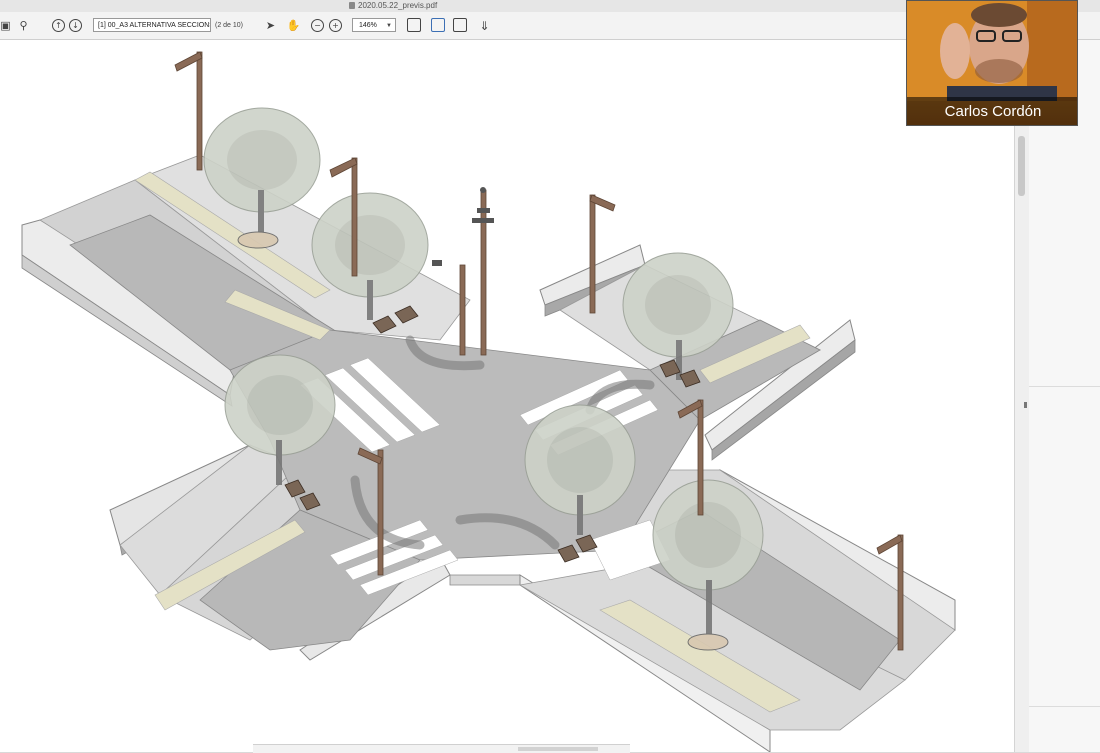 The image size is (1100, 753). I want to click on right-side-panel, so click(1062, 396).